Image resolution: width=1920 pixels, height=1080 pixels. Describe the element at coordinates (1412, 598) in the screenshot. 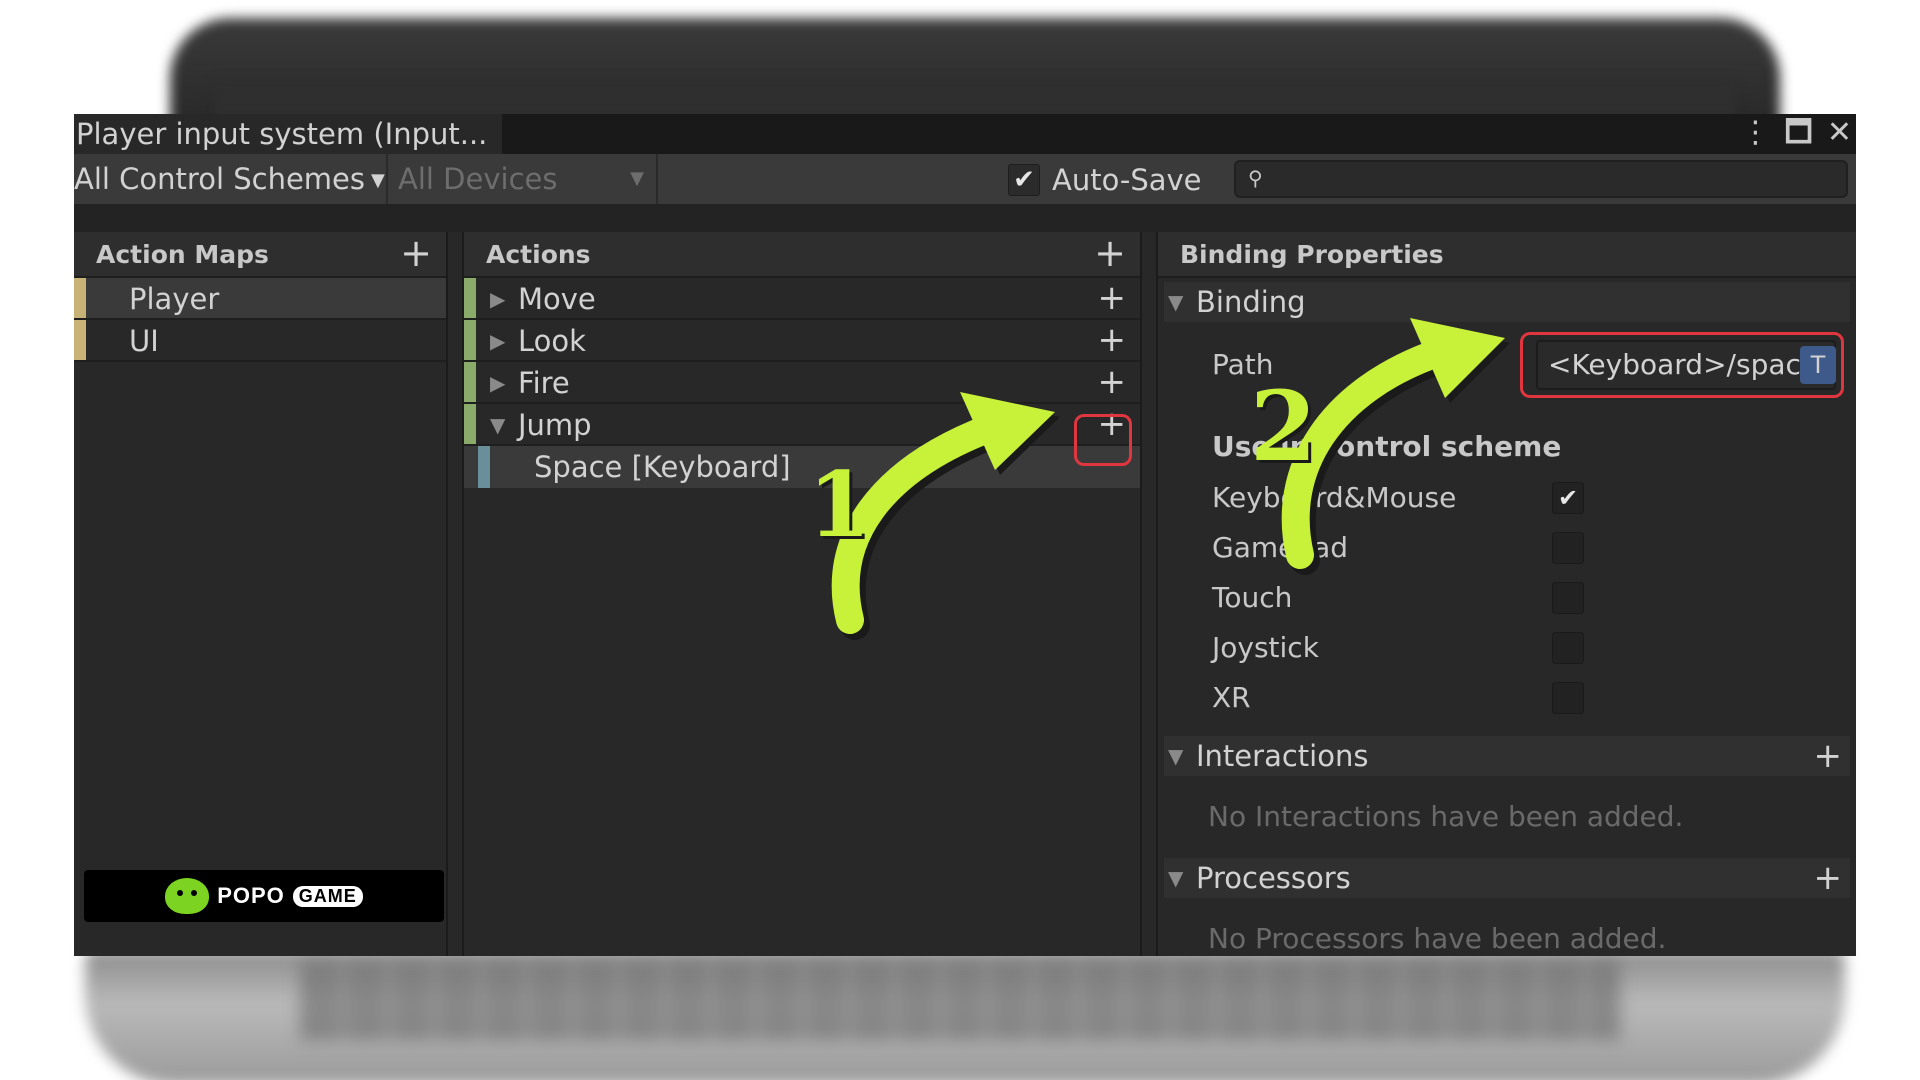

I see `scheme-touch: Touch` at that location.